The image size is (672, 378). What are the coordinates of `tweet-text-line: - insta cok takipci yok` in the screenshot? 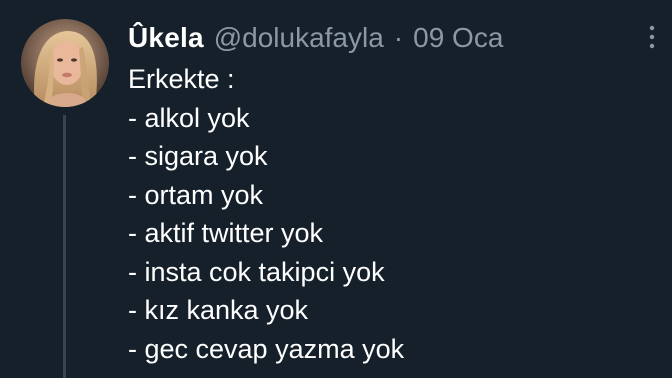 It's located at (256, 271).